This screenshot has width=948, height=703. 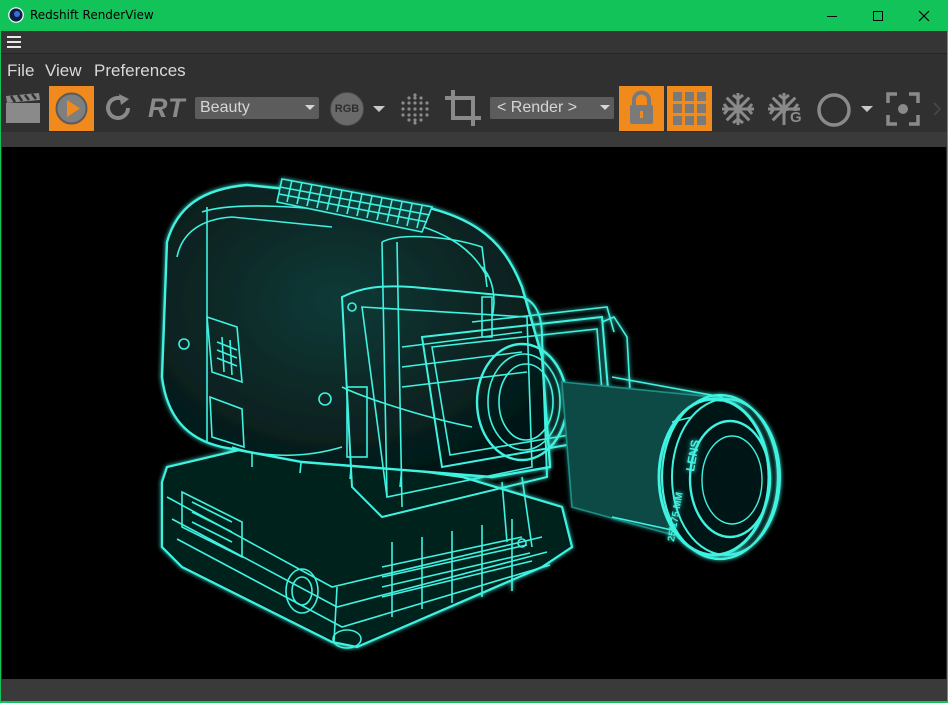 I want to click on grid-overlay-button, so click(x=689, y=108).